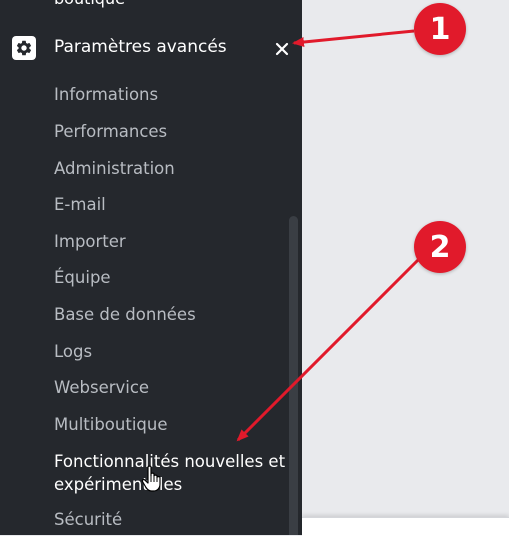 The height and width of the screenshot is (536, 509). What do you see at coordinates (440, 29) in the screenshot?
I see `annotation-badge-1: 1` at bounding box center [440, 29].